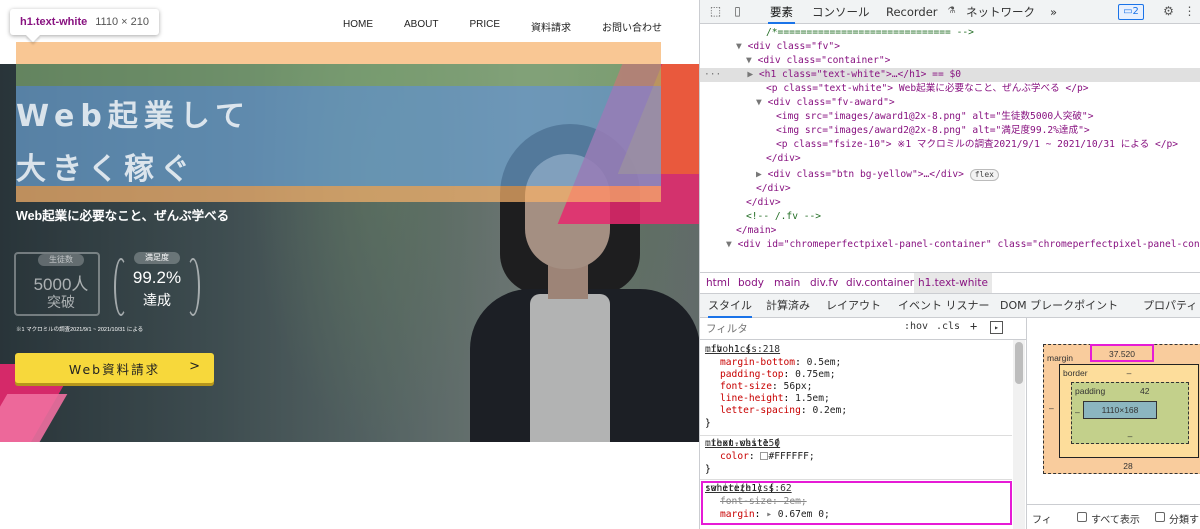 The image size is (1200, 529). Describe the element at coordinates (1053, 12) in the screenshot. I see `more-tabs-button: »` at that location.